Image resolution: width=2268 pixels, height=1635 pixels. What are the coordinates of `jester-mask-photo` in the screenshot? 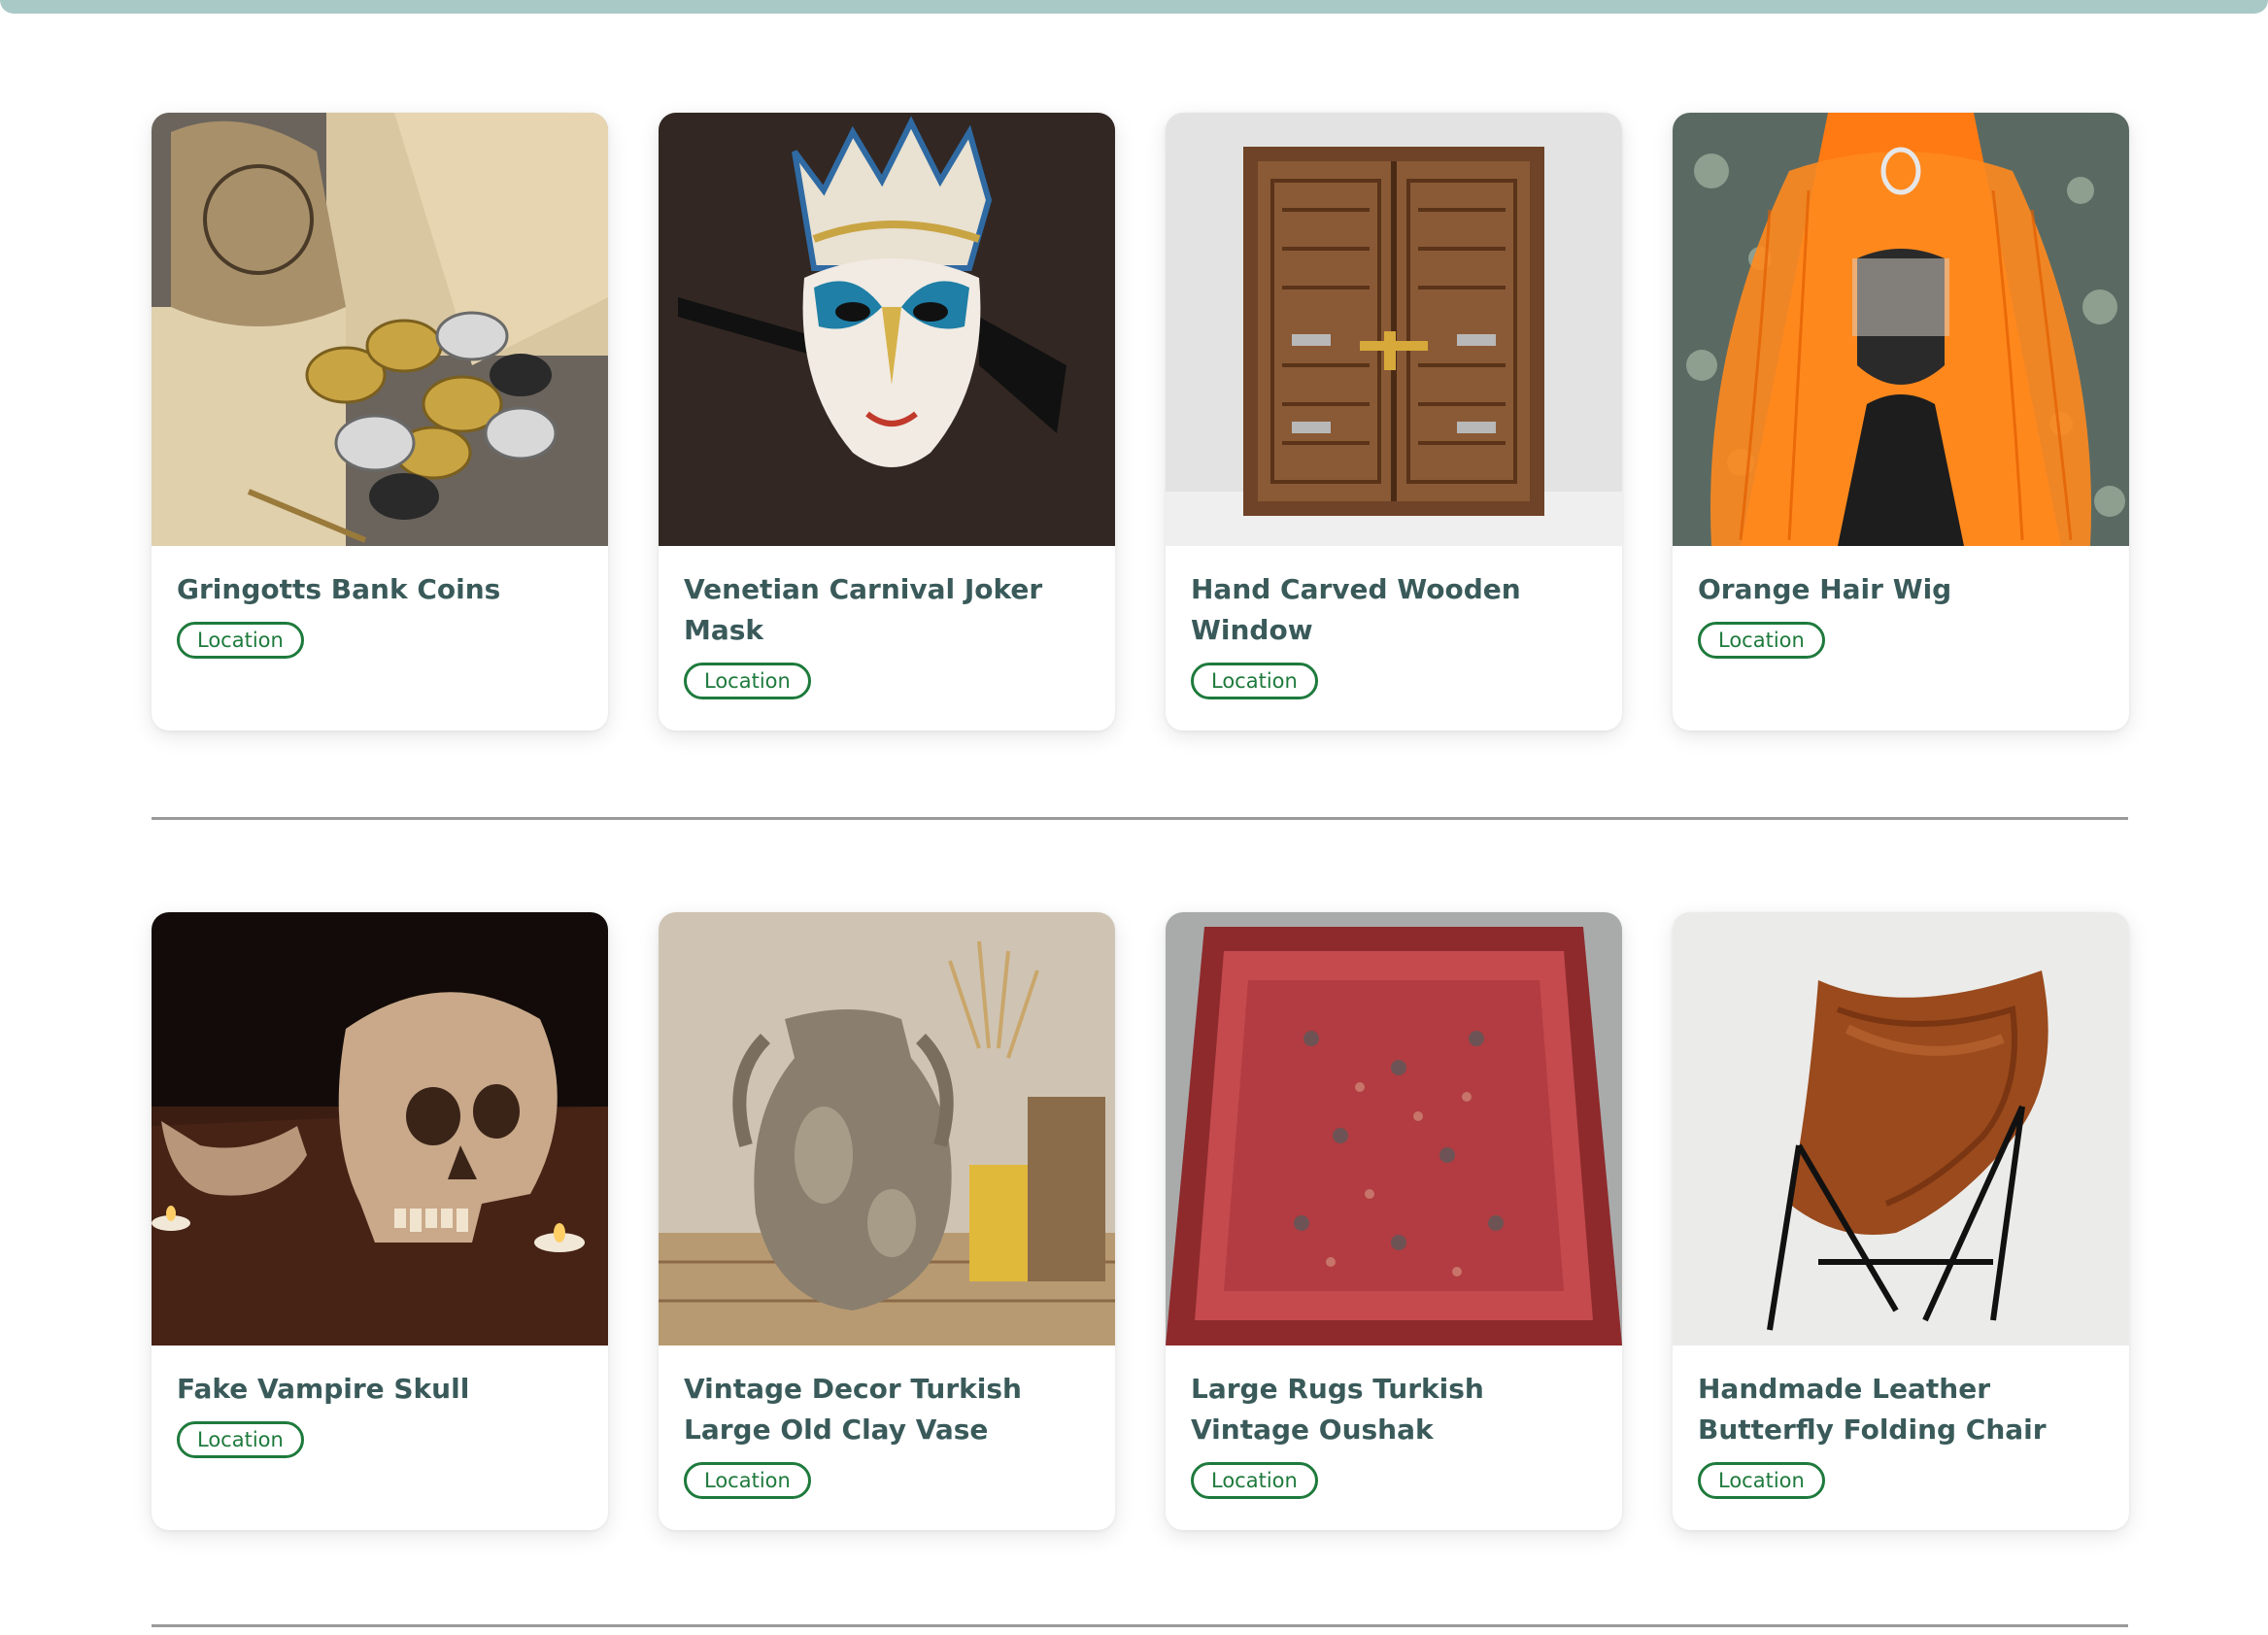 It's located at (887, 329).